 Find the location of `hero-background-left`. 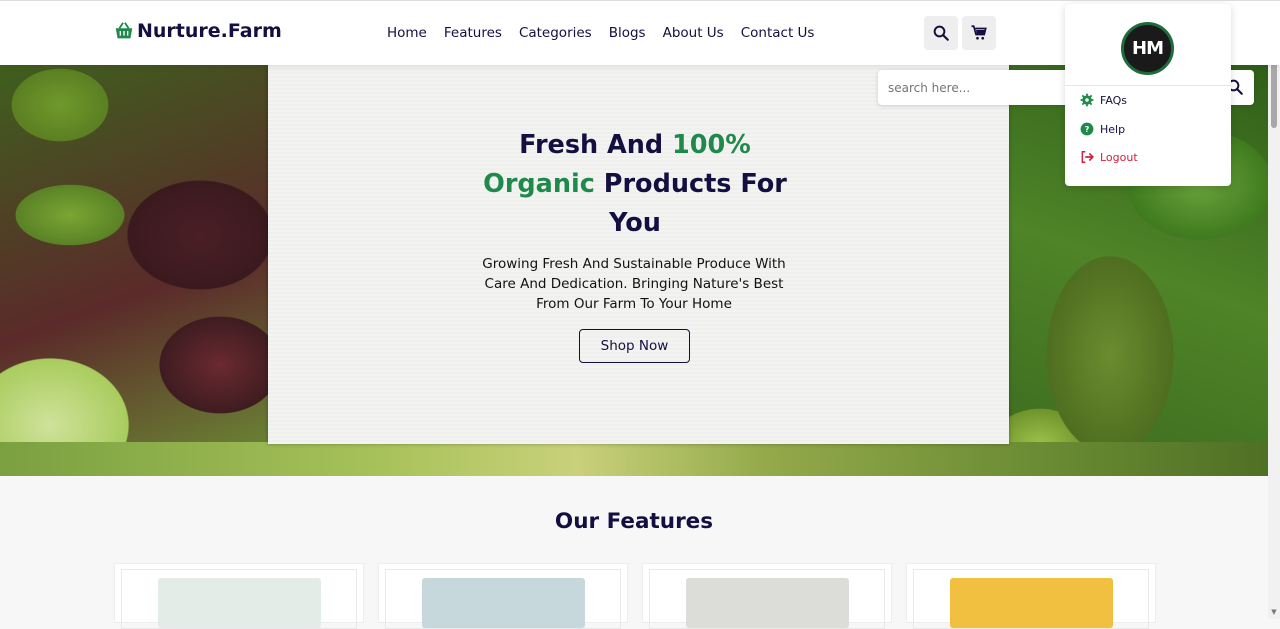

hero-background-left is located at coordinates (135, 270).